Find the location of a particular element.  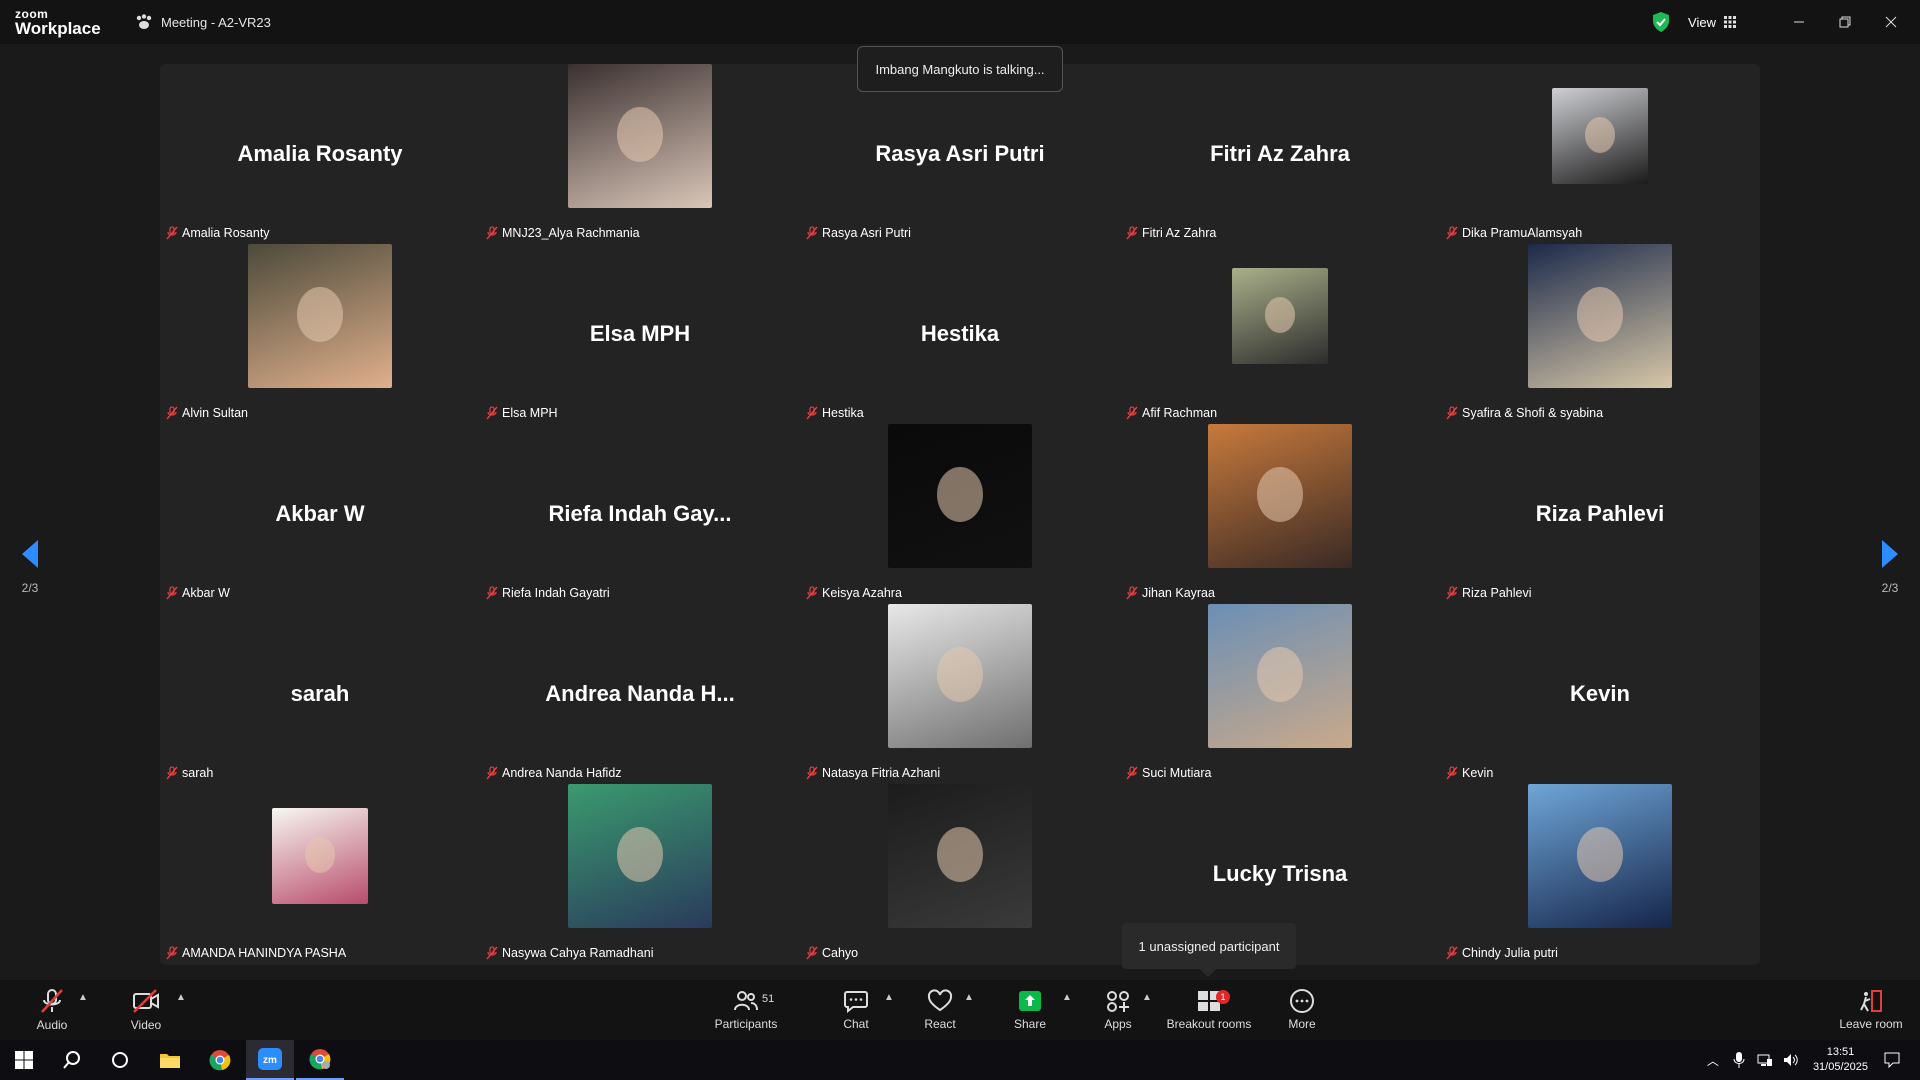

more-button: More is located at coordinates (1302, 1010).